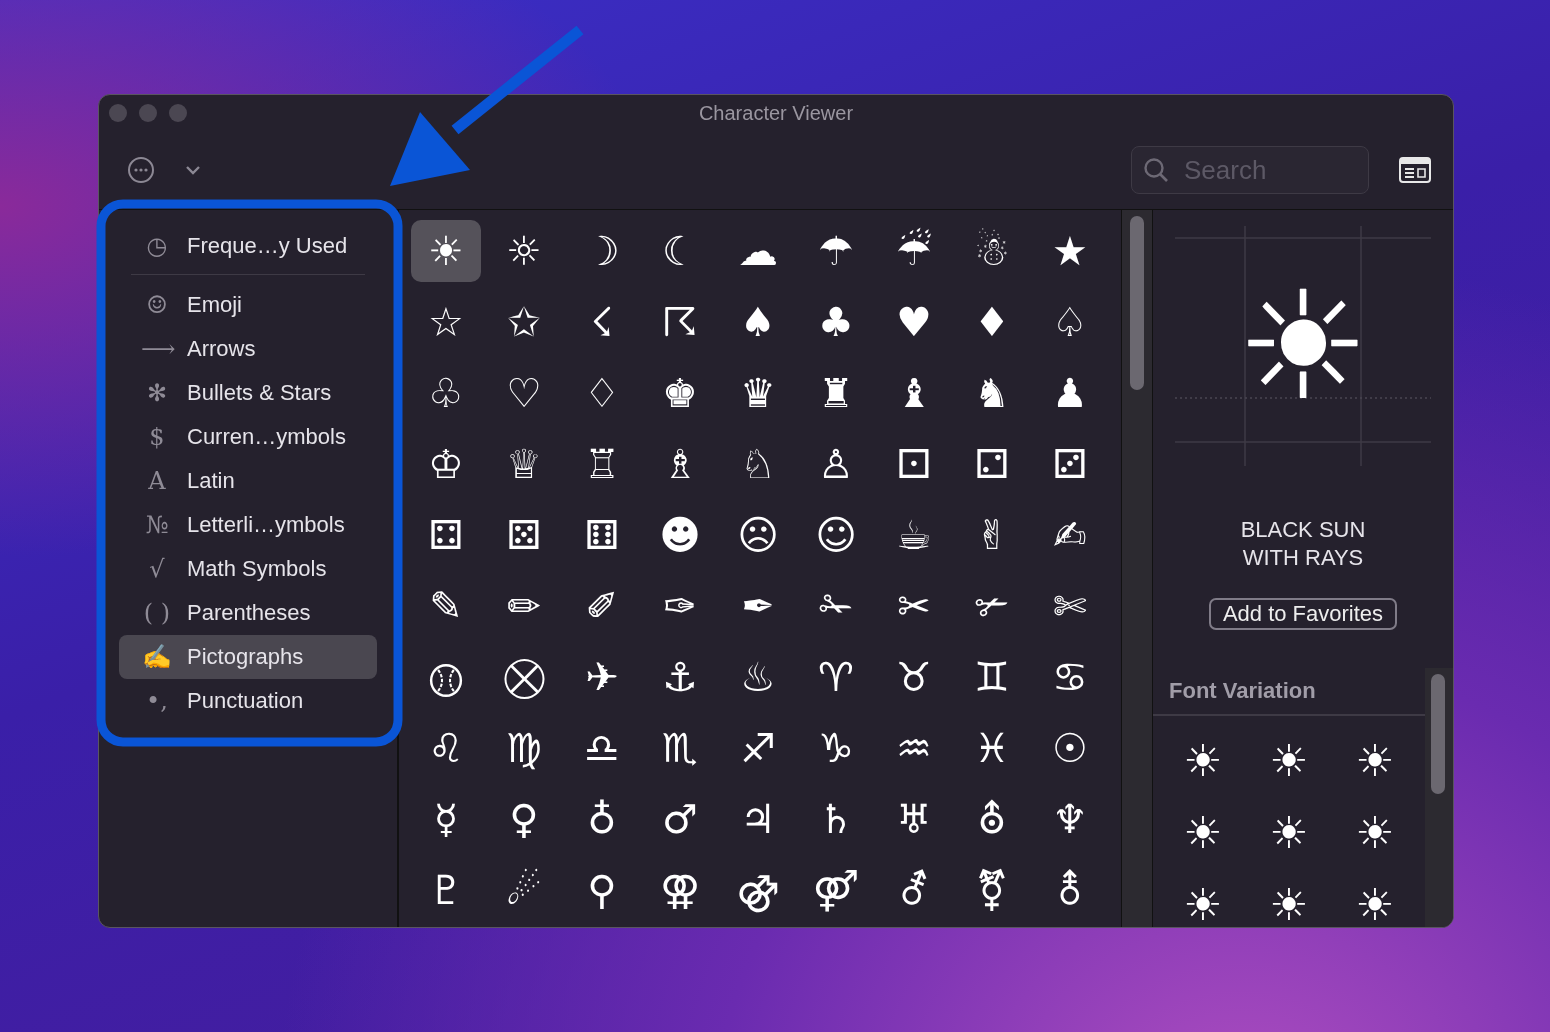 The width and height of the screenshot is (1550, 1032). Describe the element at coordinates (992, 251) in the screenshot. I see `character-tile: ☃` at that location.